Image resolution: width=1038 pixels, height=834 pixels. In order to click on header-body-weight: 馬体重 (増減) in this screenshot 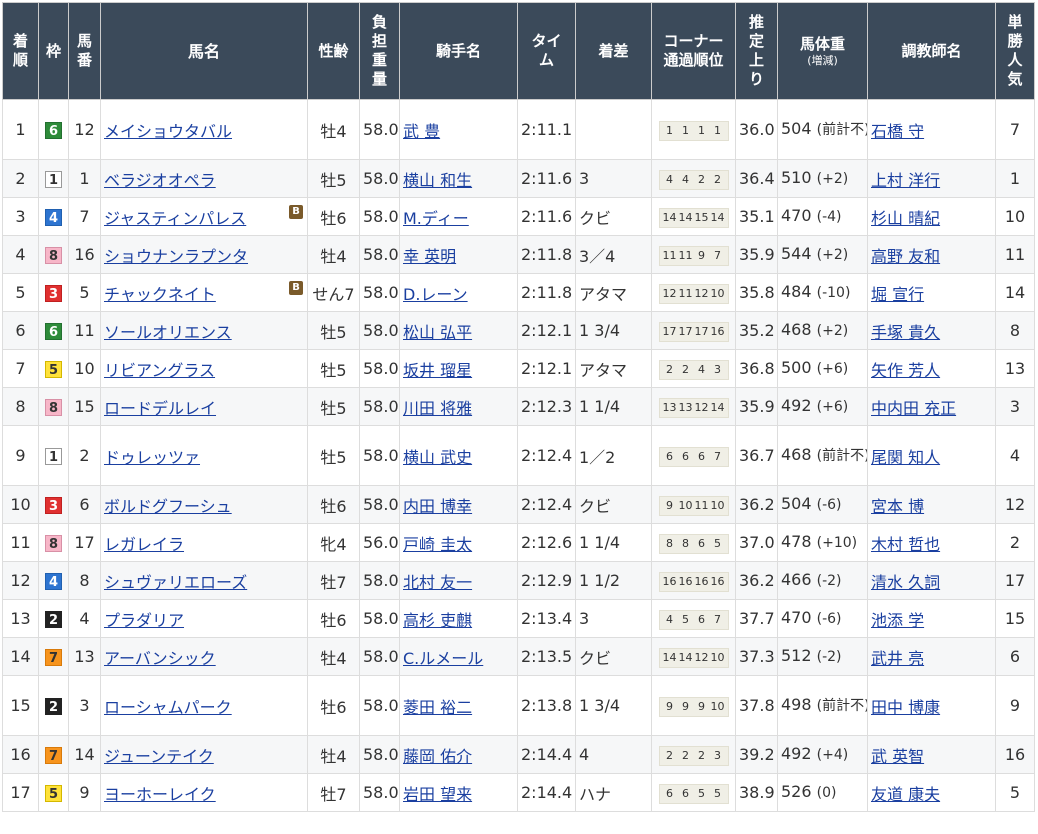, I will do `click(822, 51)`.